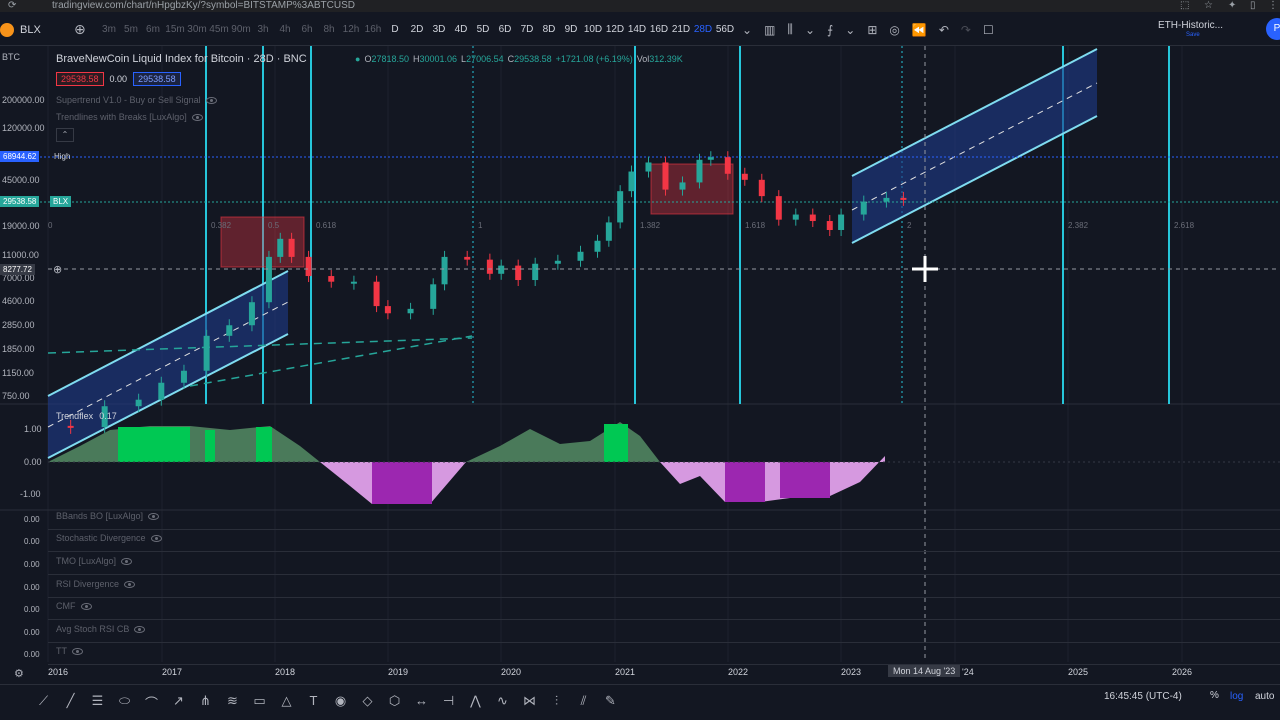  Describe the element at coordinates (725, 29) in the screenshot. I see `timeframe-56d: 56D` at that location.